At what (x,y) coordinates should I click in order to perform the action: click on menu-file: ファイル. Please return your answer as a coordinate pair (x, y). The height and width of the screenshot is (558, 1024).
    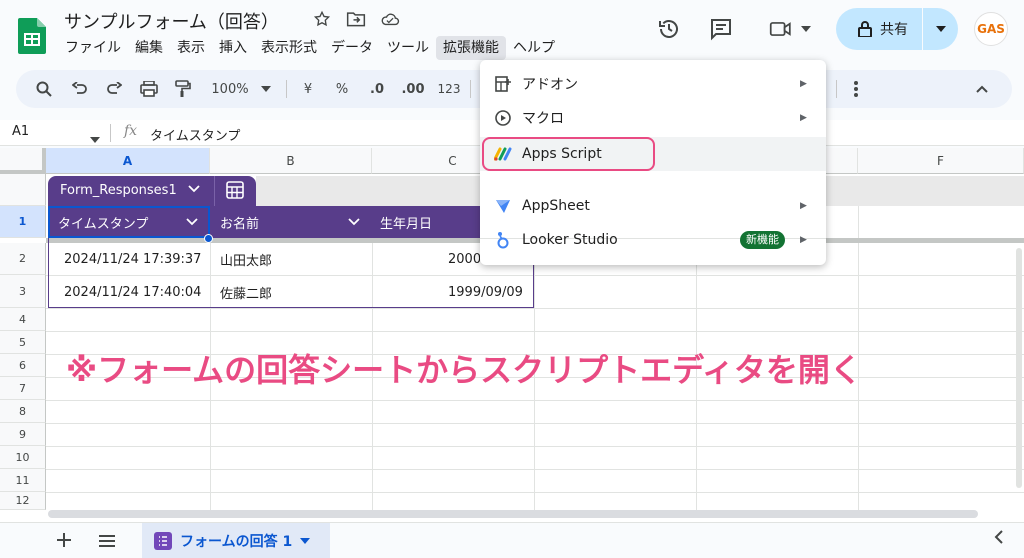
    Looking at the image, I should click on (93, 48).